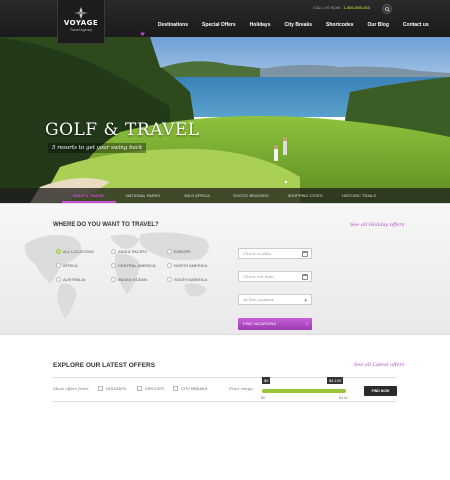 The width and height of the screenshot is (450, 480). Describe the element at coordinates (112, 388) in the screenshot. I see `filter-holidays-checkbox: HOLIDAYS` at that location.